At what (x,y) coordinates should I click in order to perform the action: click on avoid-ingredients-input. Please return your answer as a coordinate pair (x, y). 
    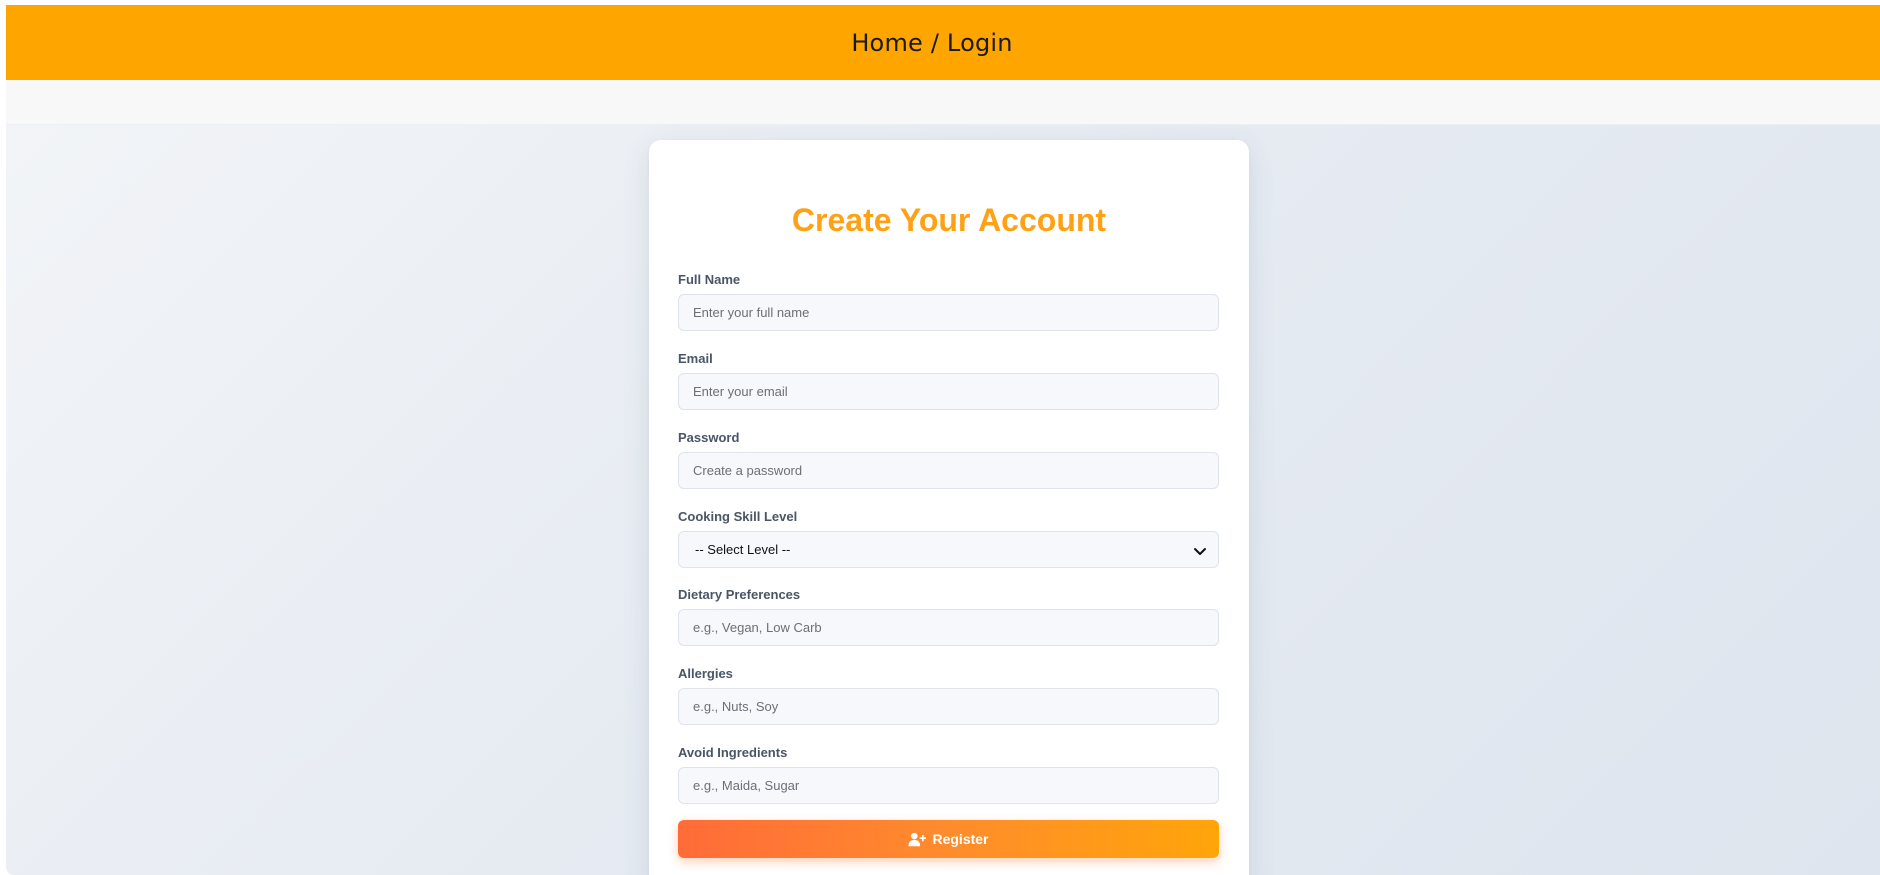
    Looking at the image, I should click on (948, 785).